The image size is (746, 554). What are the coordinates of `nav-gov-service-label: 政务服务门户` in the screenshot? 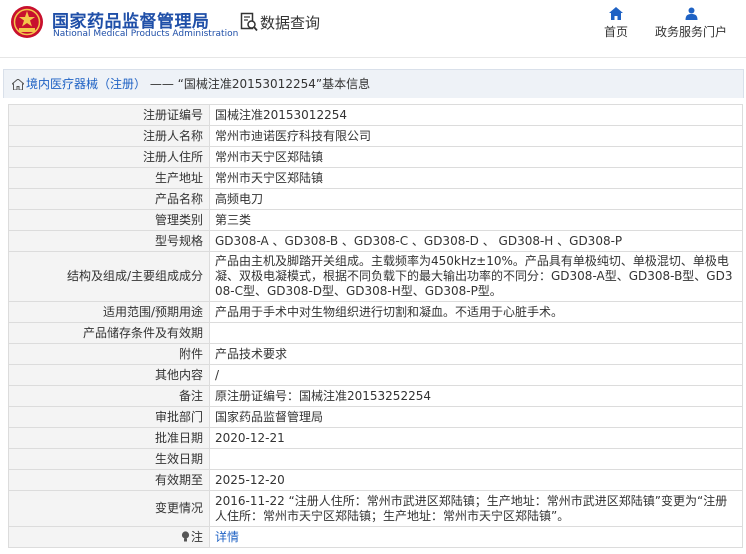 It's located at (690, 32).